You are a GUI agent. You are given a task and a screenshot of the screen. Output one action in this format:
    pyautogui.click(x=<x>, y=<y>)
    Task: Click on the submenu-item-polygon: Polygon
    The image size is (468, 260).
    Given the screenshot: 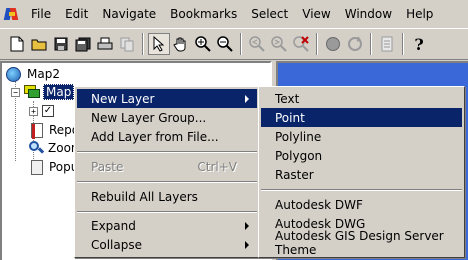 What is the action you would take?
    pyautogui.click(x=361, y=155)
    